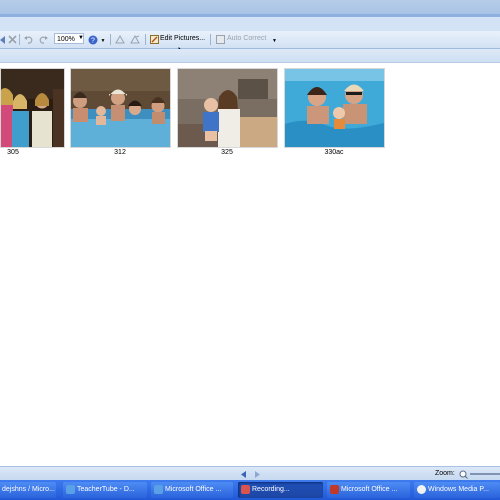  Describe the element at coordinates (485, 474) in the screenshot. I see `zoom-slider` at that location.